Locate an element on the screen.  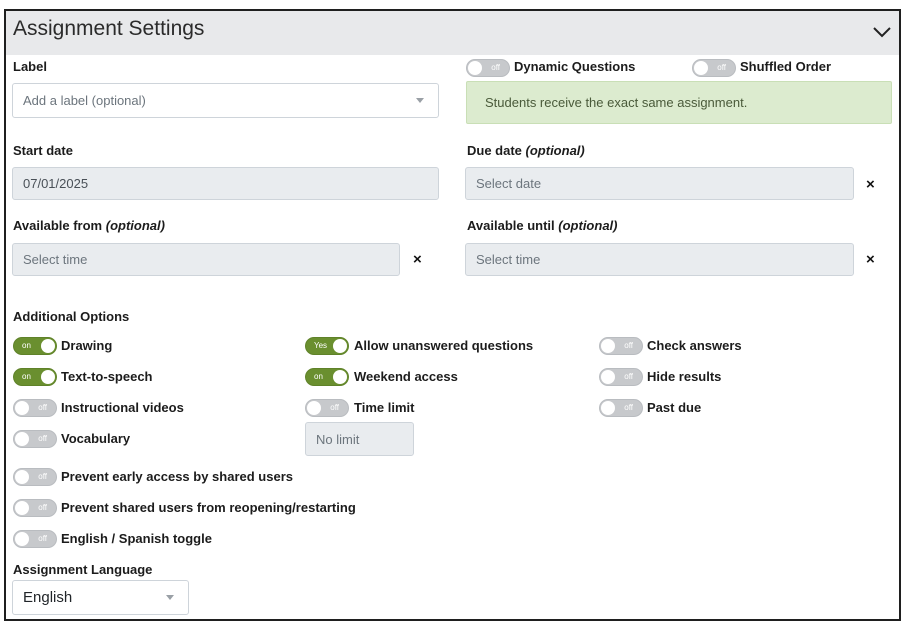
weekend-access-label: Weekend access is located at coordinates (406, 376).